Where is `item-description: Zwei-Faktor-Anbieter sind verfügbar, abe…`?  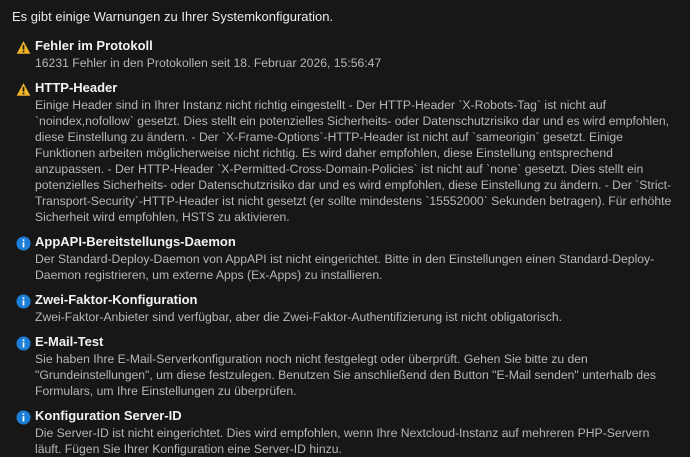 item-description: Zwei-Faktor-Anbieter sind verfügbar, abe… is located at coordinates (299, 317).